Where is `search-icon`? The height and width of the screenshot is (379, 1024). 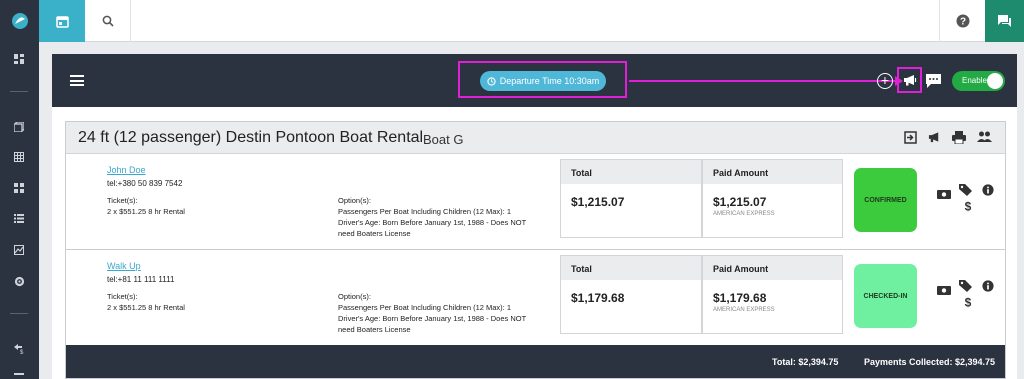
search-icon is located at coordinates (108, 21).